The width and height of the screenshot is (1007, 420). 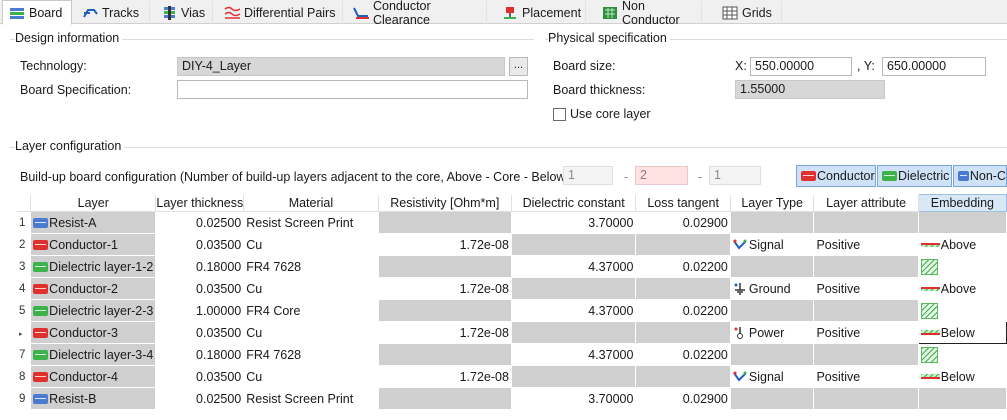 What do you see at coordinates (772, 203) in the screenshot?
I see `column-header-type: Layer Type` at bounding box center [772, 203].